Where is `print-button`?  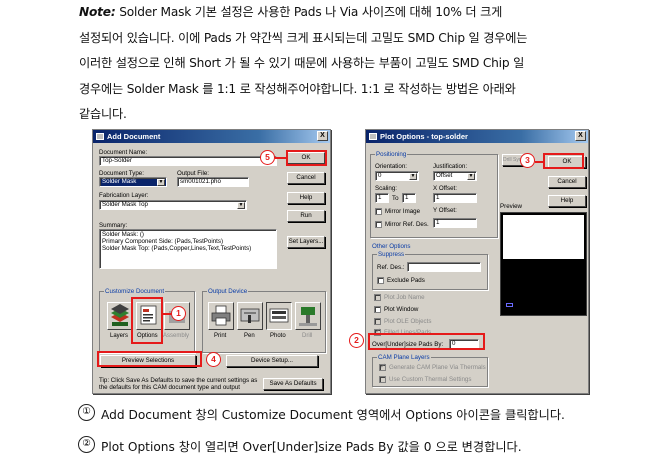
print-button is located at coordinates (221, 316).